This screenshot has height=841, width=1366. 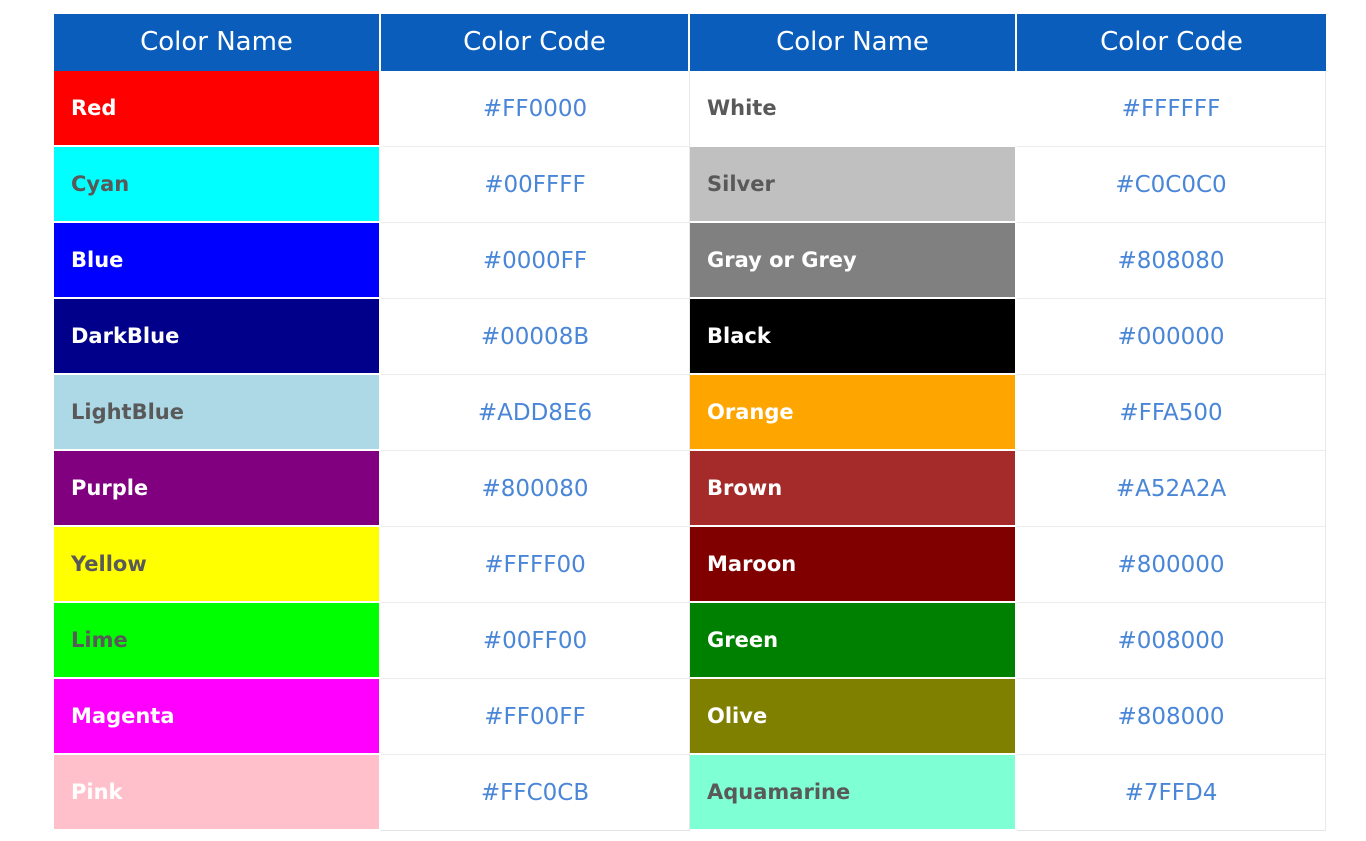 What do you see at coordinates (853, 413) in the screenshot?
I see `color-swatch-cell: Orange` at bounding box center [853, 413].